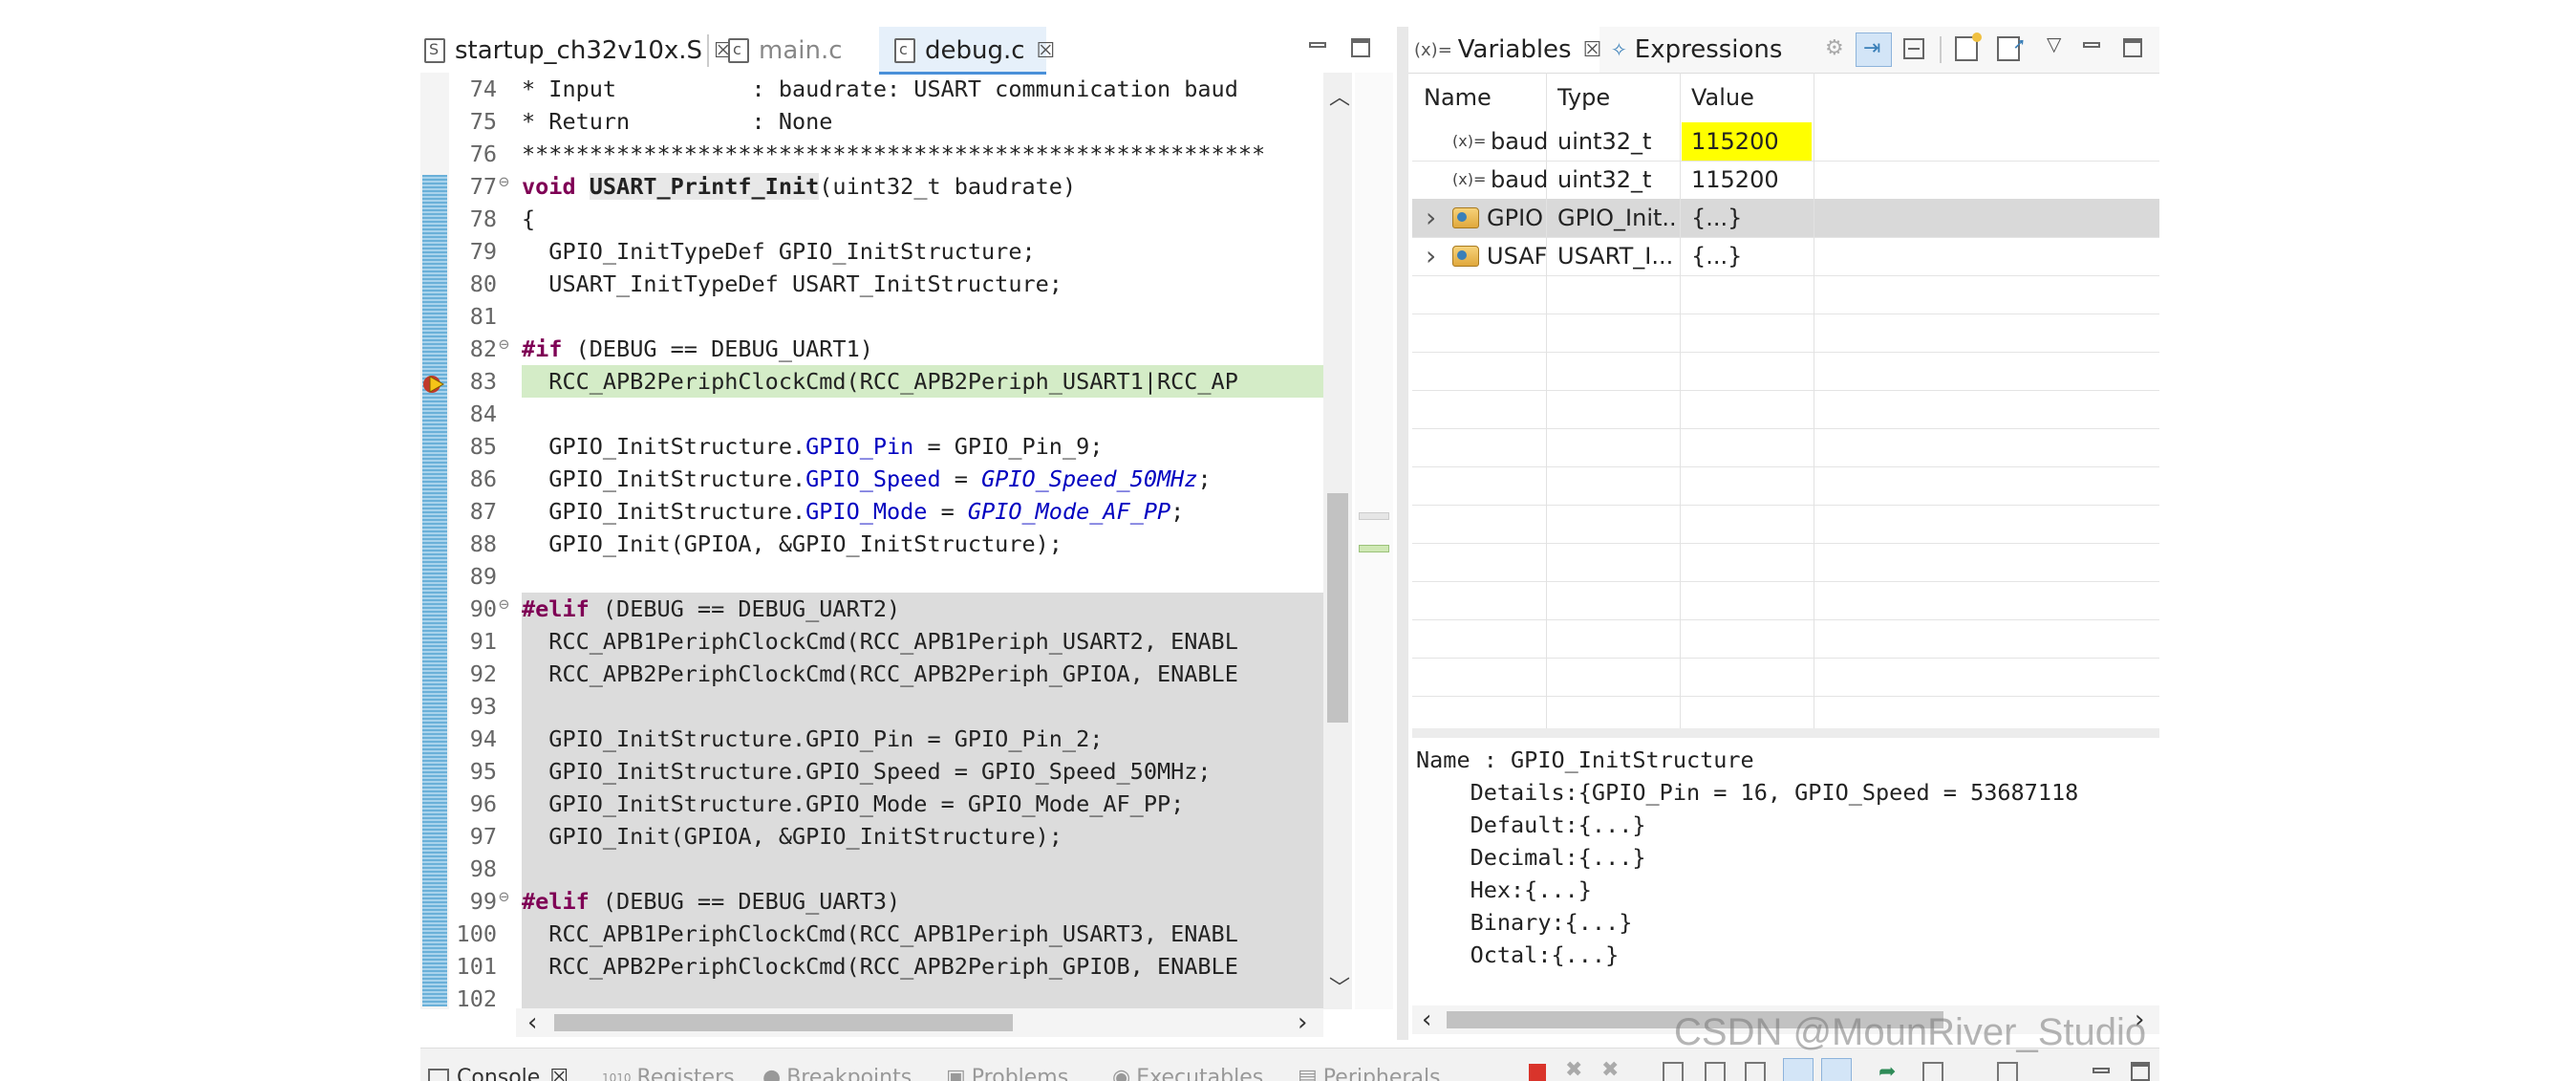 The image size is (2576, 1081). I want to click on display-console-icon, so click(1932, 1071).